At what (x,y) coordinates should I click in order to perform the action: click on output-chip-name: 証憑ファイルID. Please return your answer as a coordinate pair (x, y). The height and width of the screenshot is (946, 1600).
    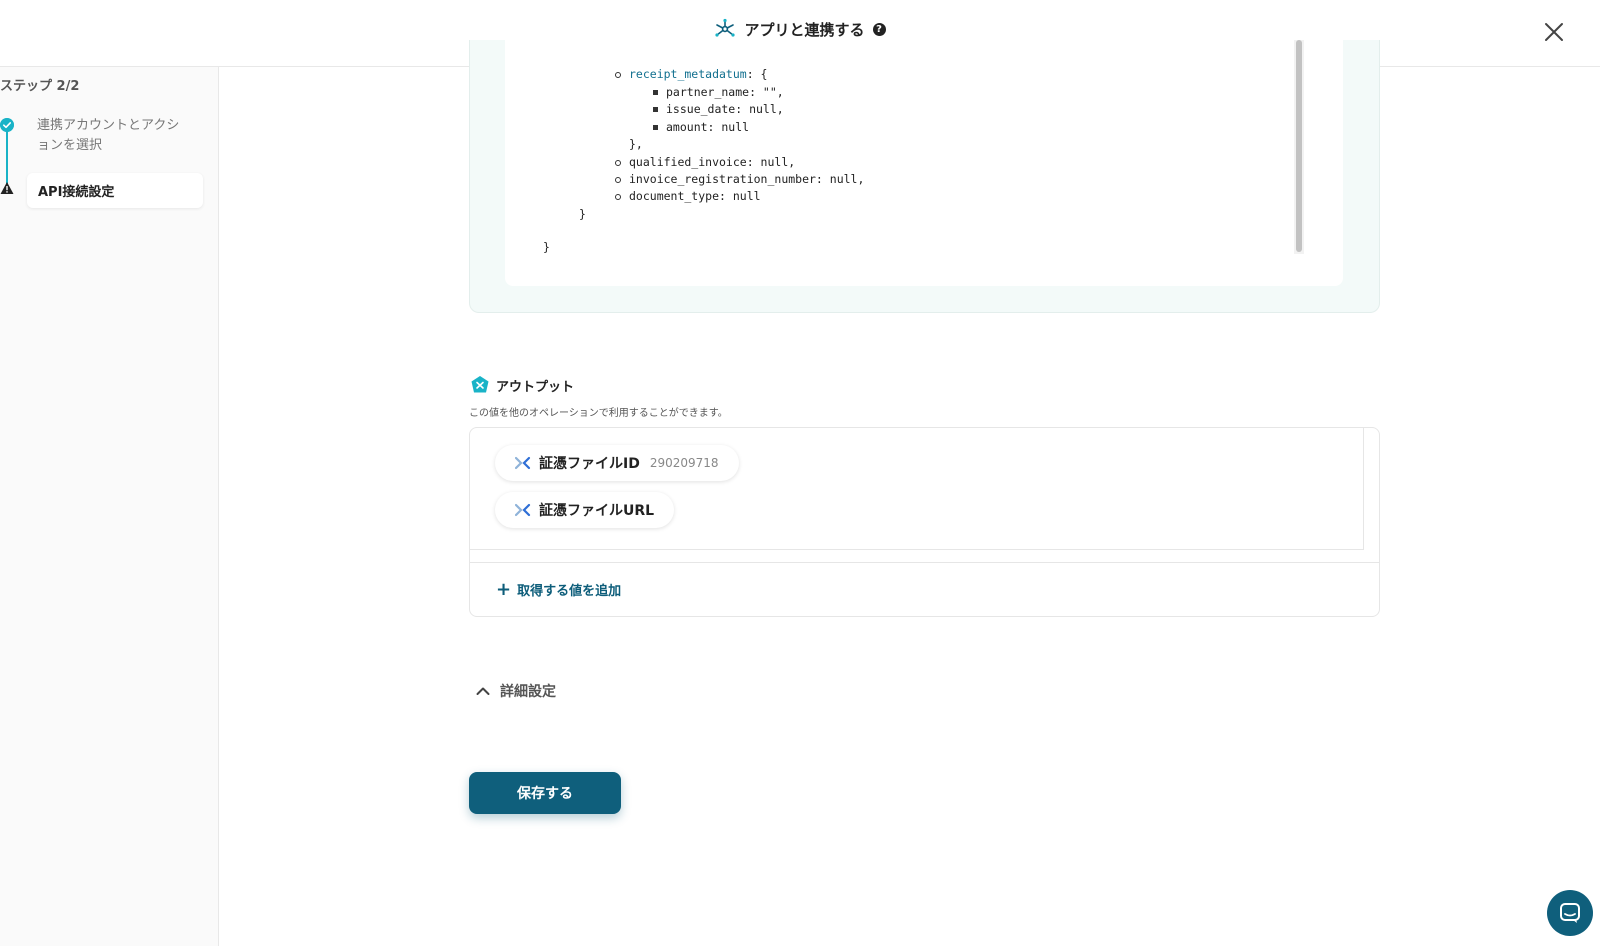
    Looking at the image, I should click on (589, 464).